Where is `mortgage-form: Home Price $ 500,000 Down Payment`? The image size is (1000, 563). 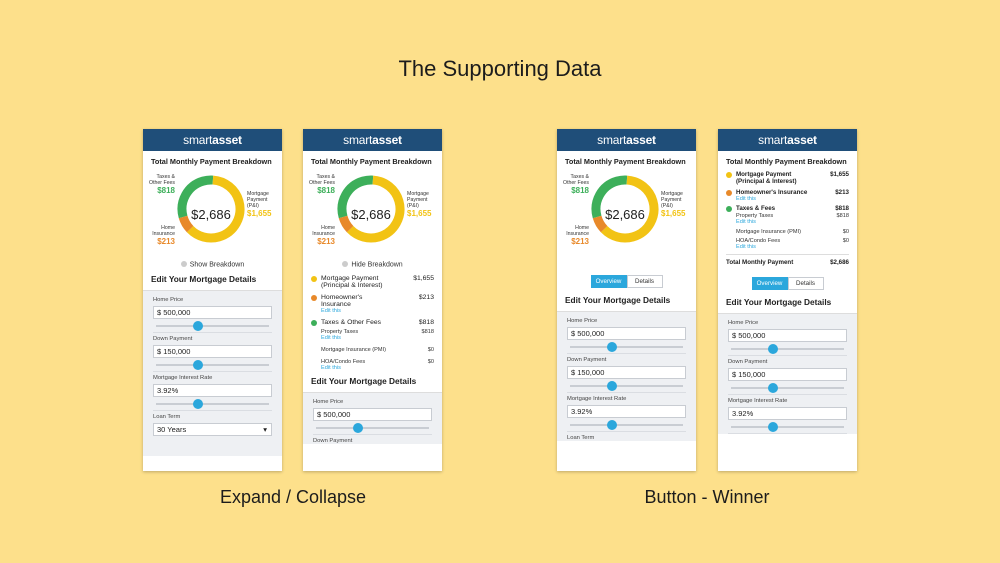 mortgage-form: Home Price $ 500,000 Down Payment is located at coordinates (372, 418).